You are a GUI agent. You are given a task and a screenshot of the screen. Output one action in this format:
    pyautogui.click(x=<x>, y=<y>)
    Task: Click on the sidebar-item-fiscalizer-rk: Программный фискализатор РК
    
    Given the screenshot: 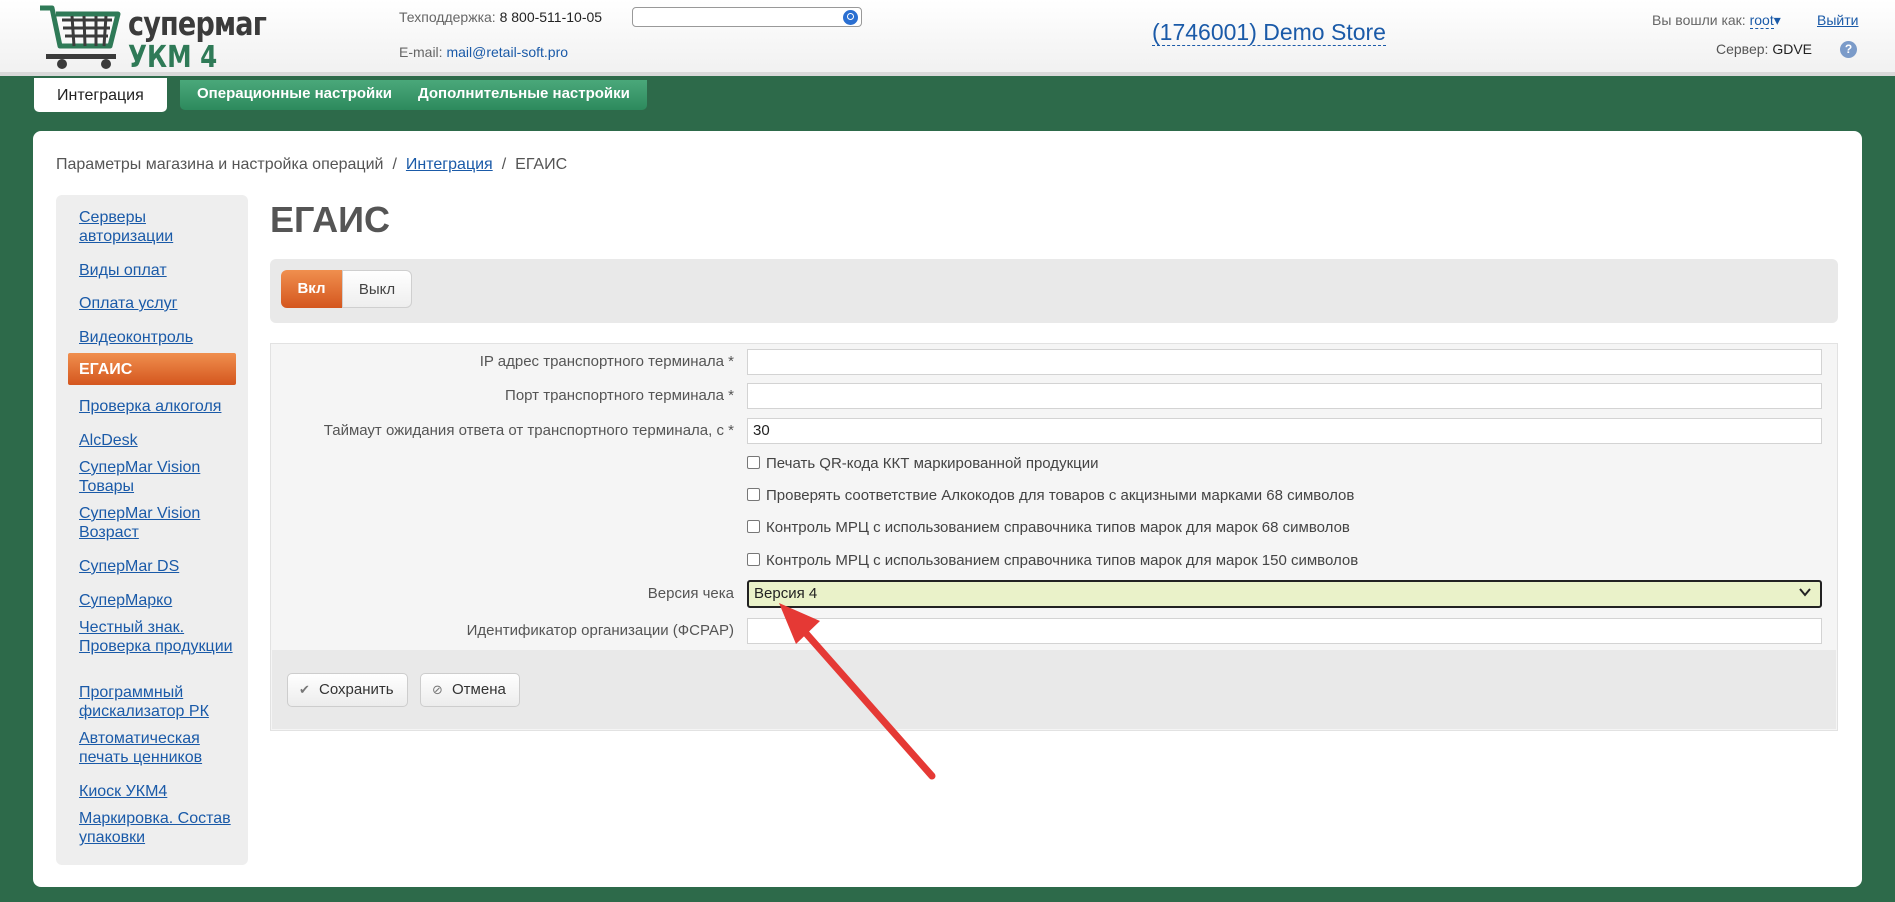 What is the action you would take?
    pyautogui.click(x=159, y=702)
    